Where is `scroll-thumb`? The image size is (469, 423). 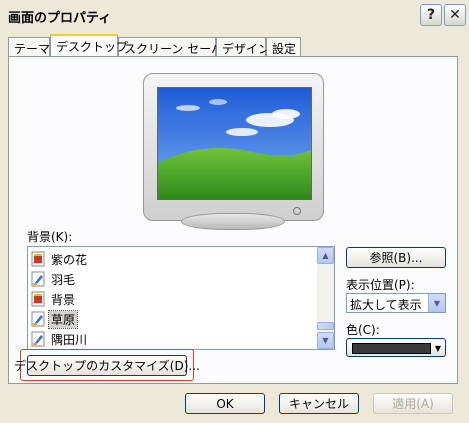 scroll-thumb is located at coordinates (325, 326).